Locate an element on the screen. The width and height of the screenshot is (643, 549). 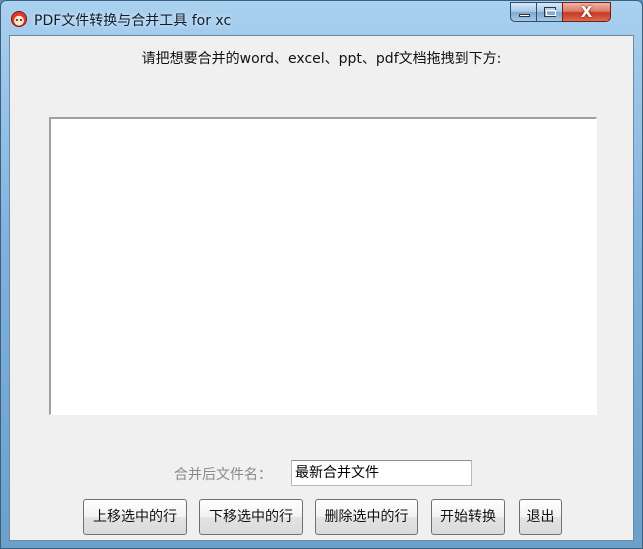
exit-button: 退出 is located at coordinates (540, 517).